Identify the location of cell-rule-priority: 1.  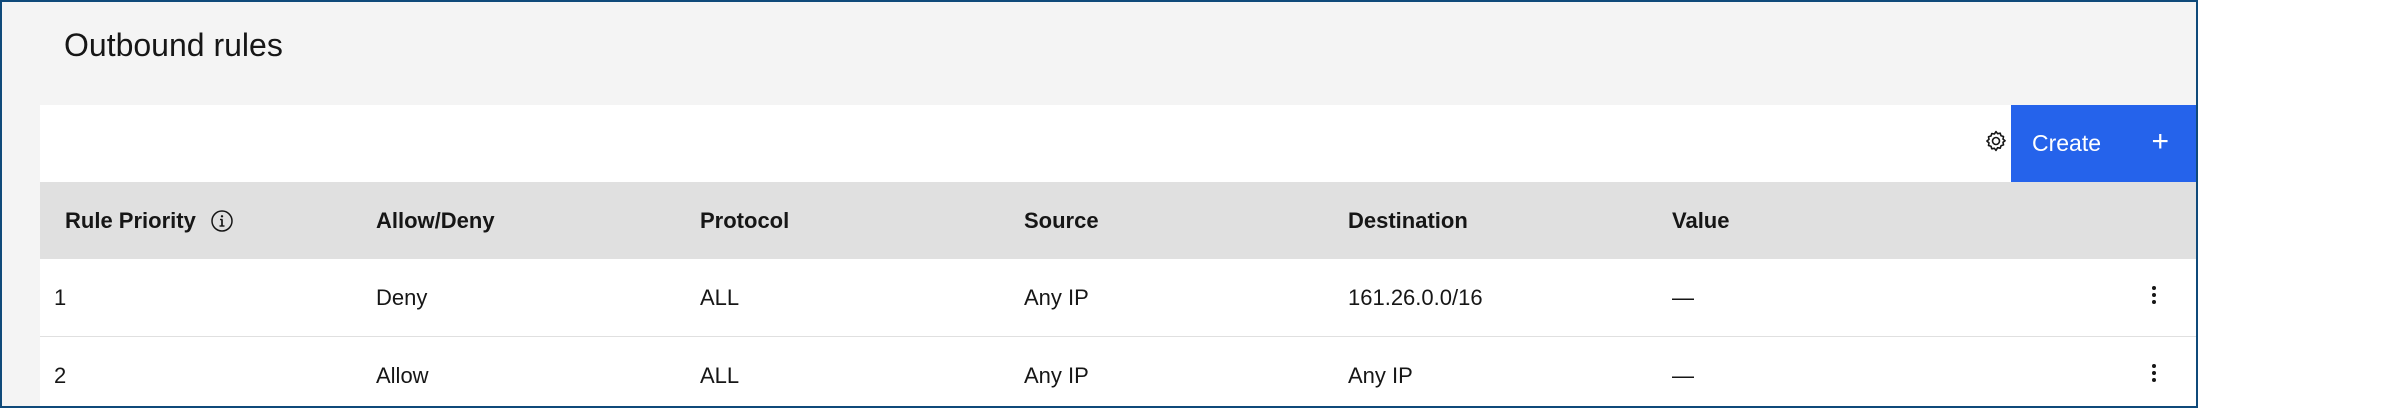
(60, 297).